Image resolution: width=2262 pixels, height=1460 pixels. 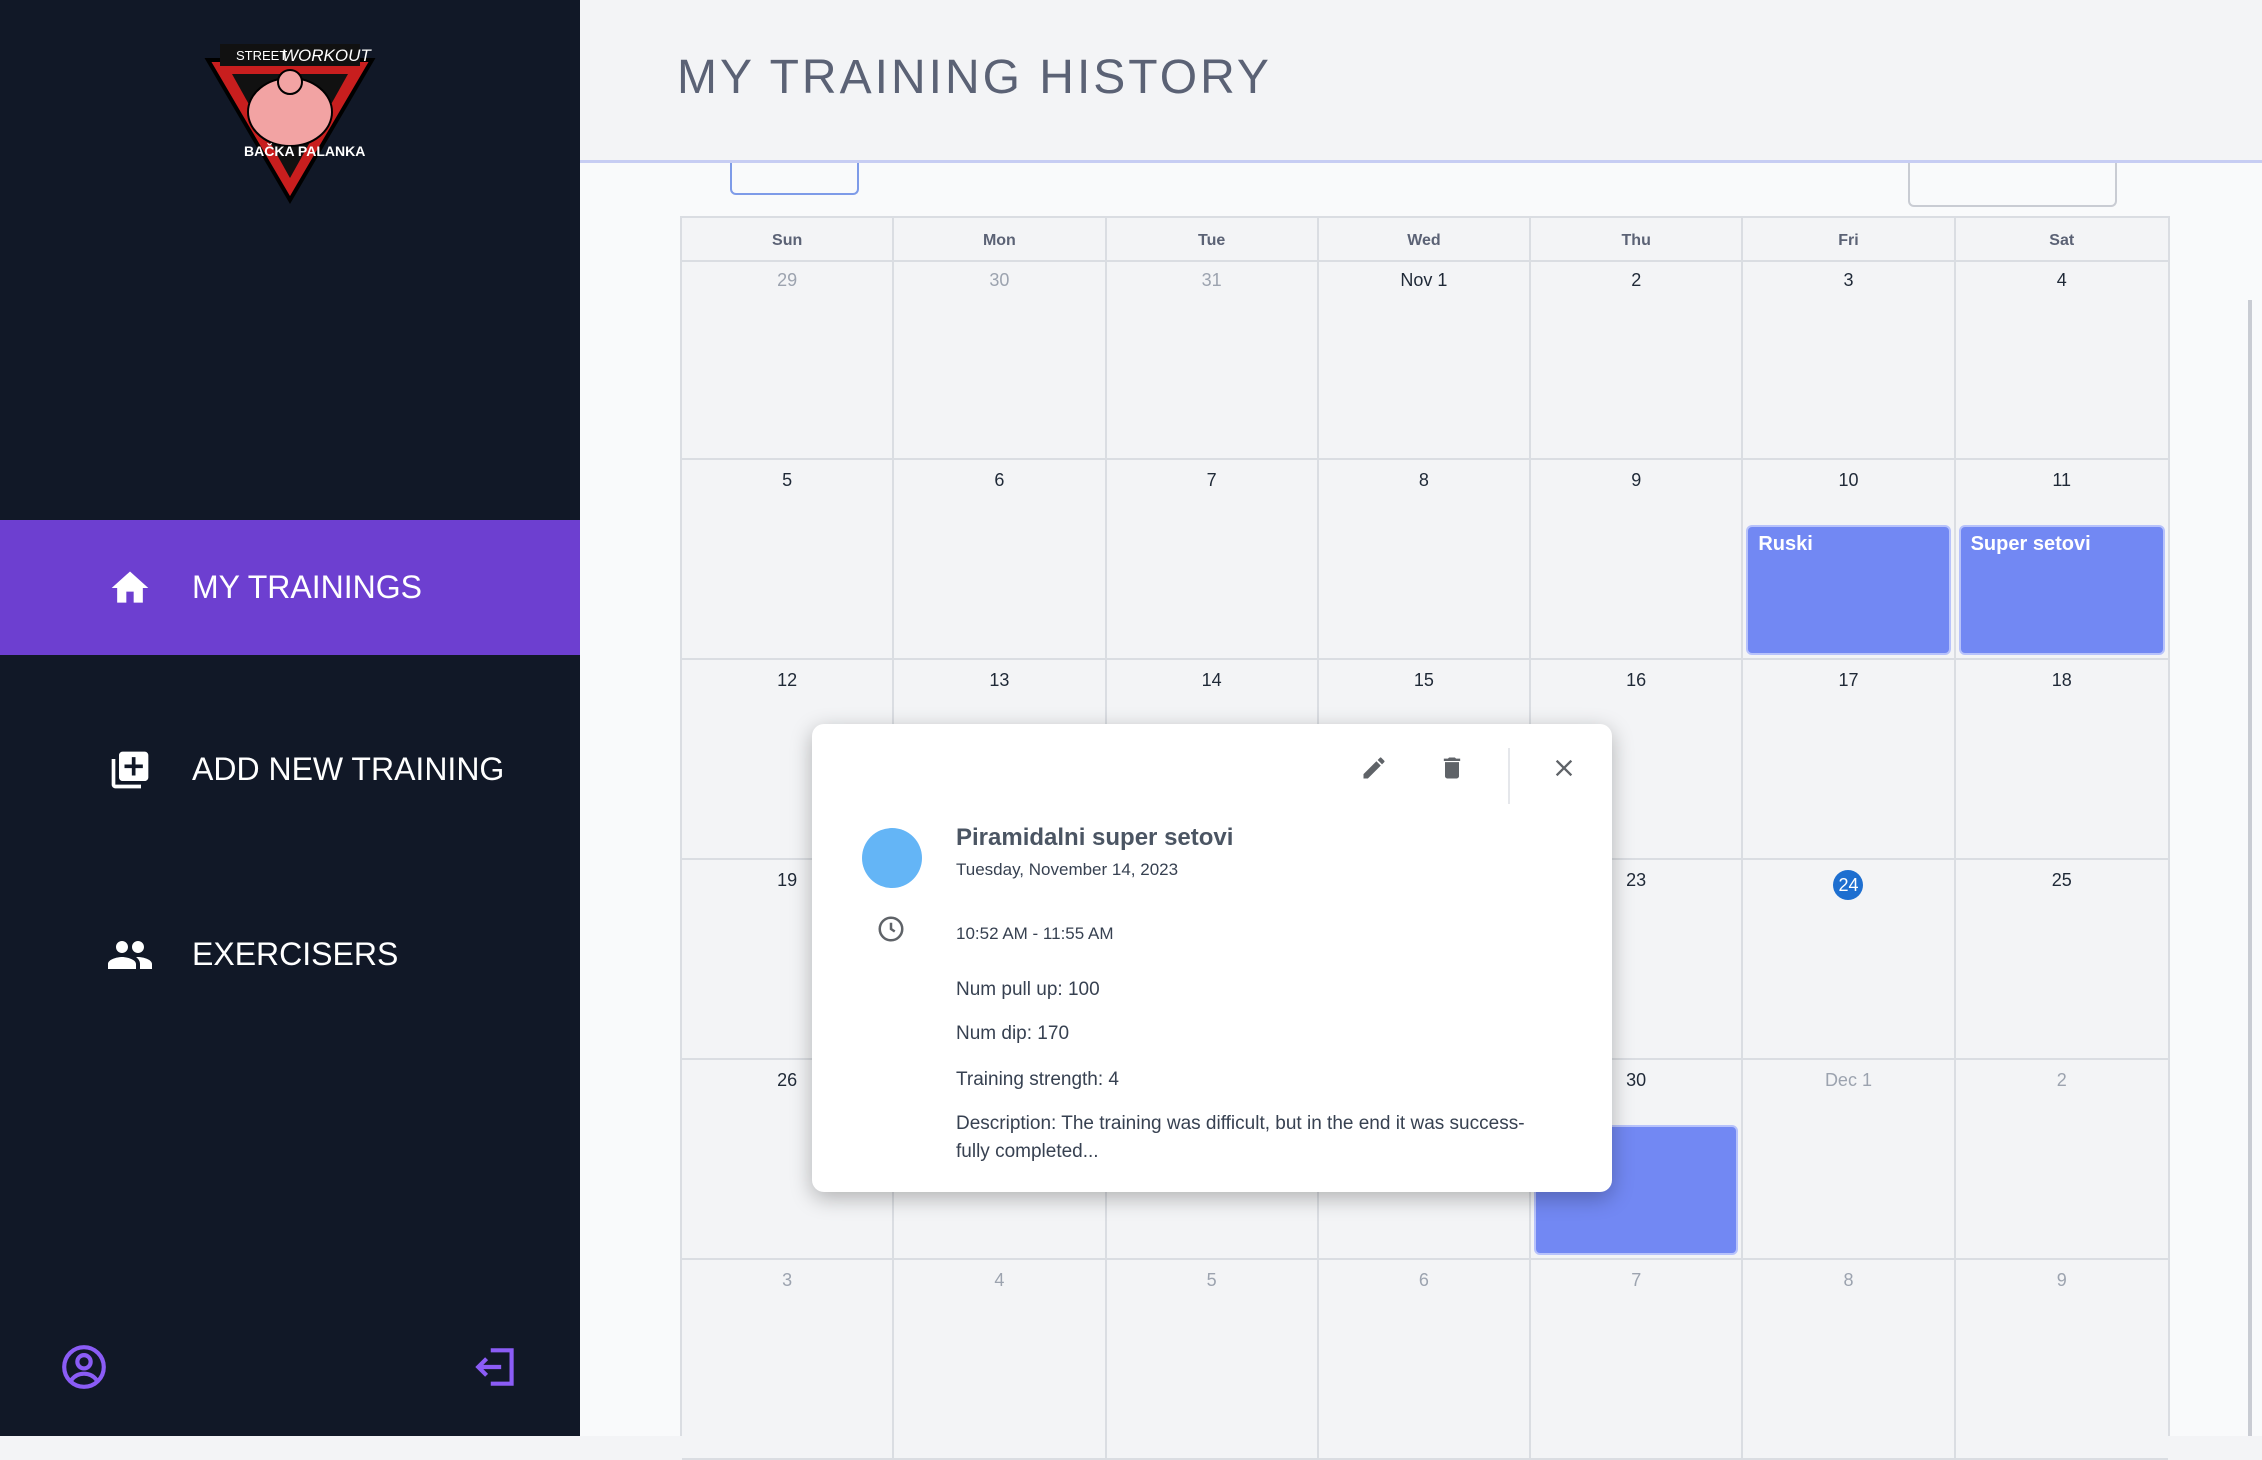 I want to click on clock-icon, so click(x=891, y=929).